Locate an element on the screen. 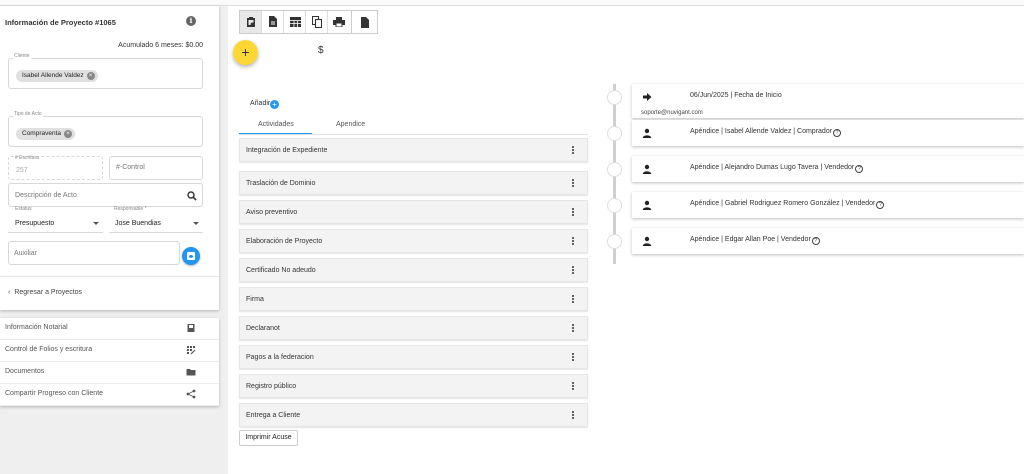 This screenshot has height=474, width=1024. activity-item: Declaranot is located at coordinates (413, 328).